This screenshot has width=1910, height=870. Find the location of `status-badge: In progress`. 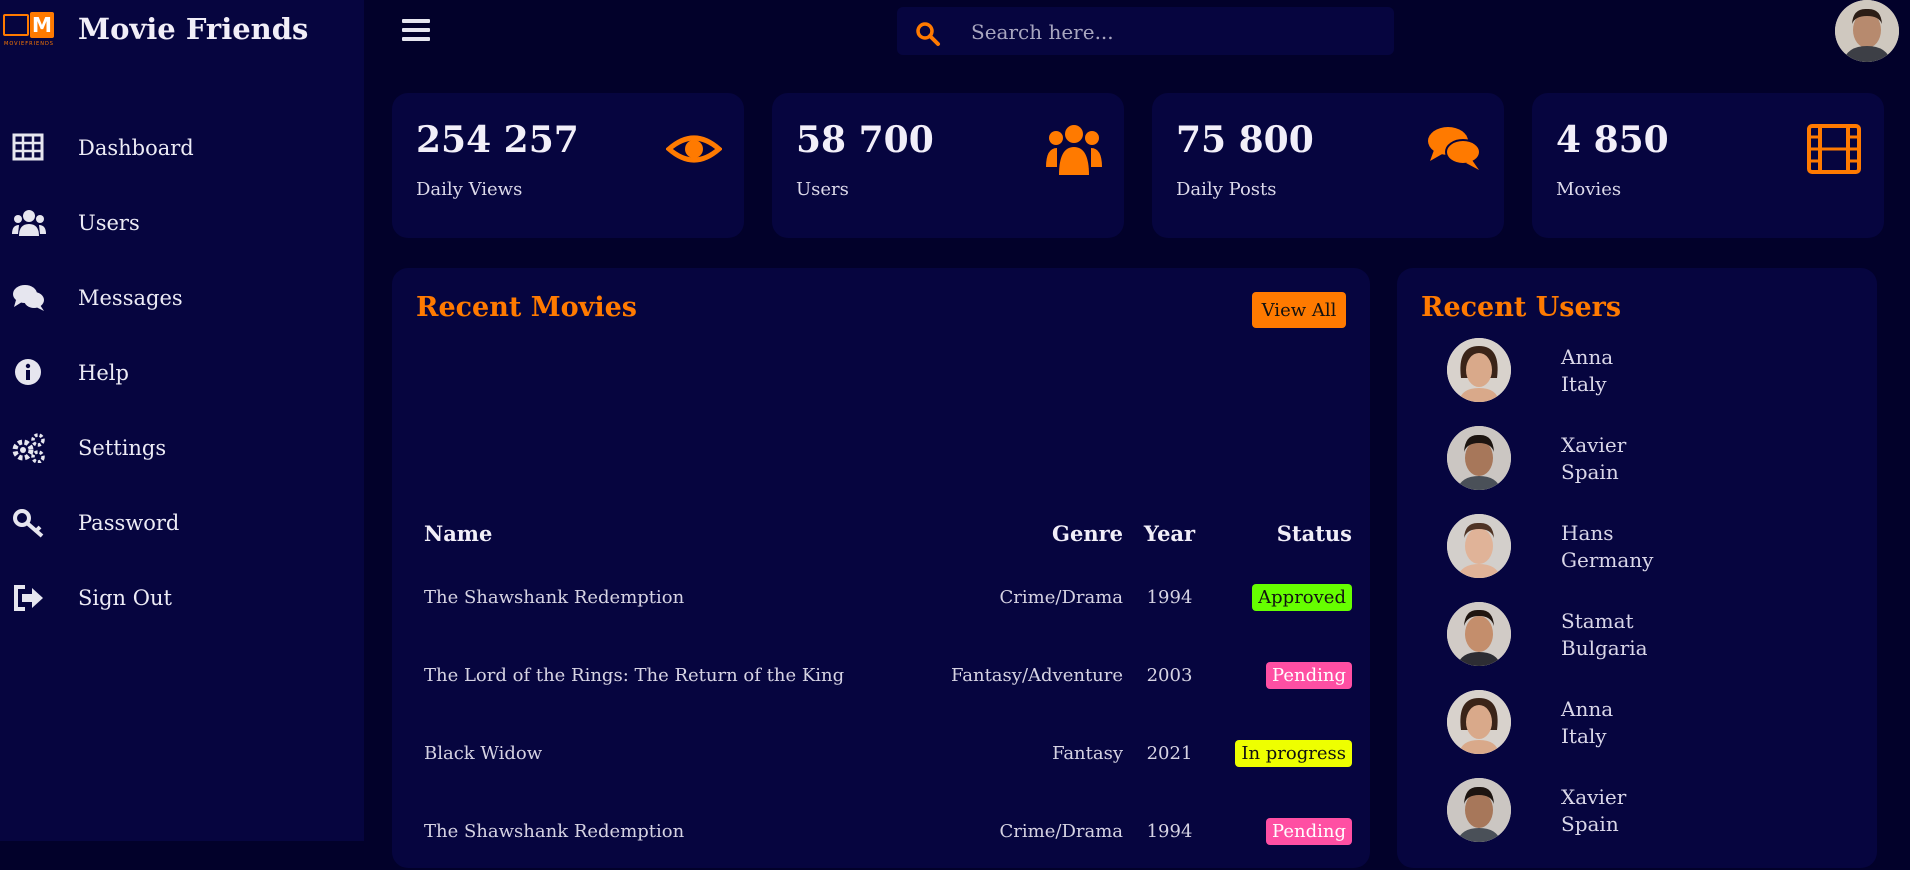

status-badge: In progress is located at coordinates (1293, 753).